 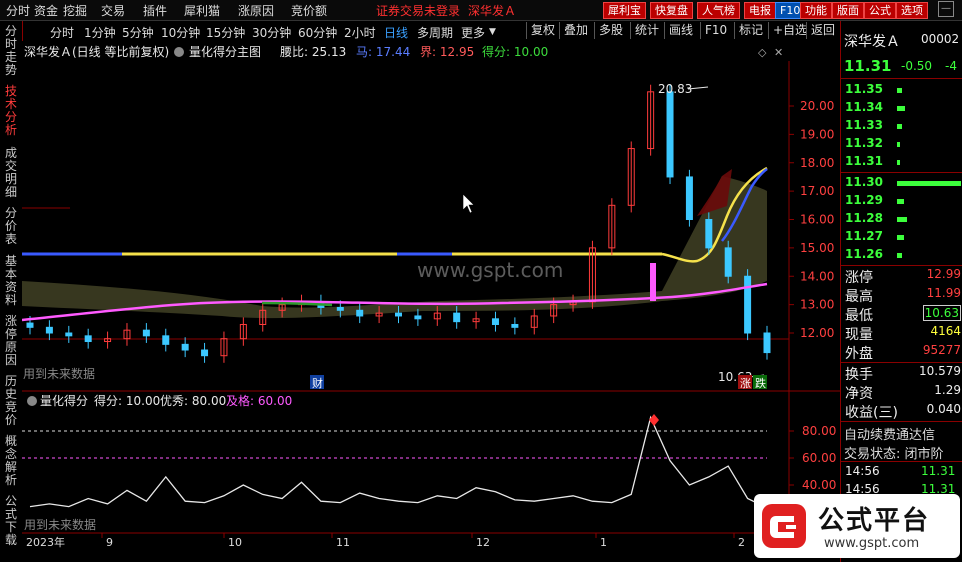 What do you see at coordinates (903, 184) in the screenshot?
I see `bid-row: 11.30` at bounding box center [903, 184].